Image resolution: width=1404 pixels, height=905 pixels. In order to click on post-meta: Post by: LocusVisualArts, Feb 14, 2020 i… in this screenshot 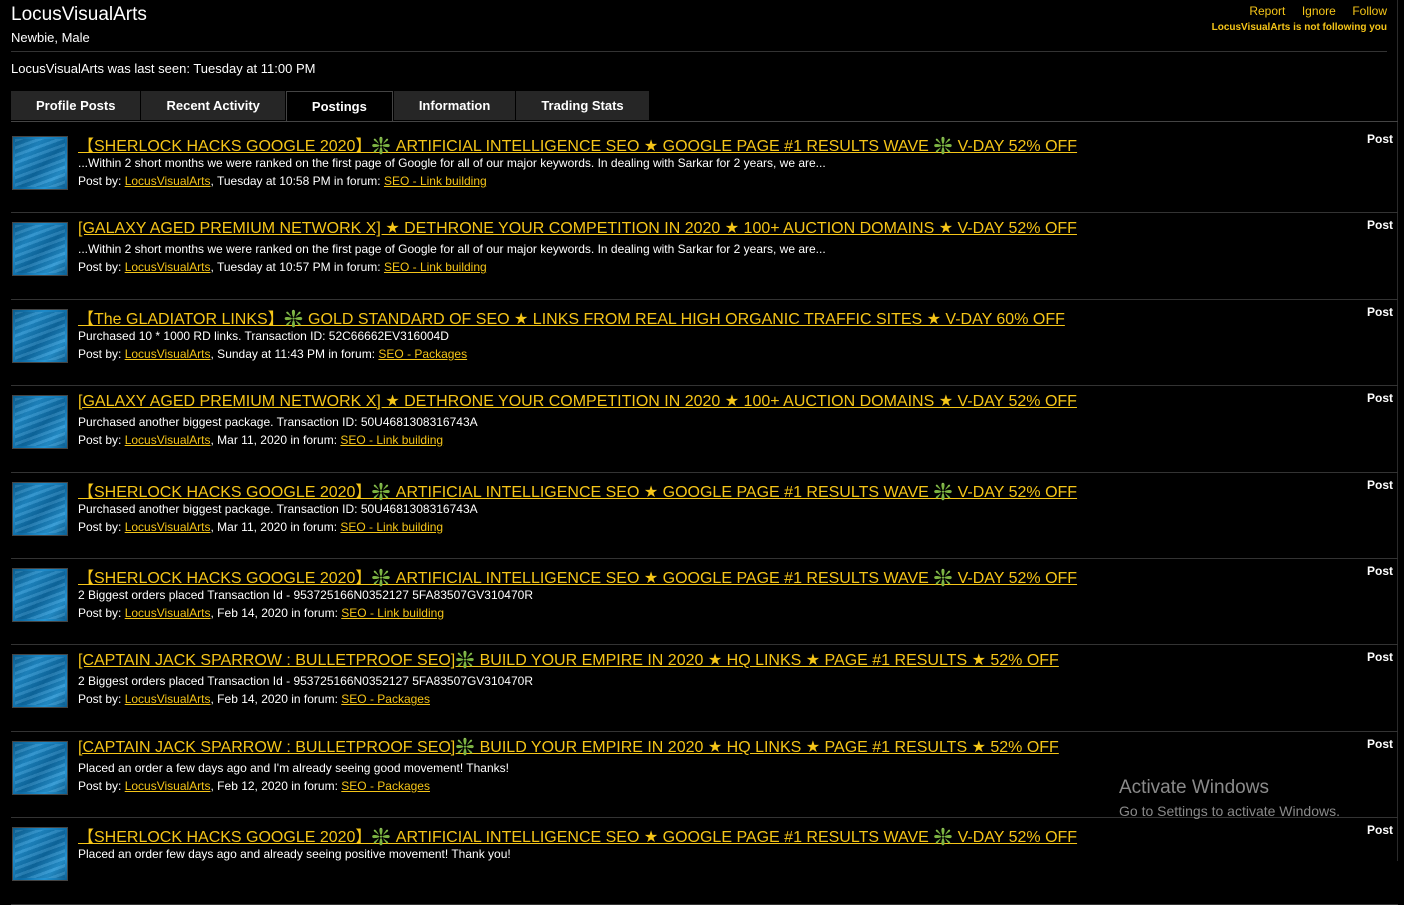, I will do `click(261, 613)`.